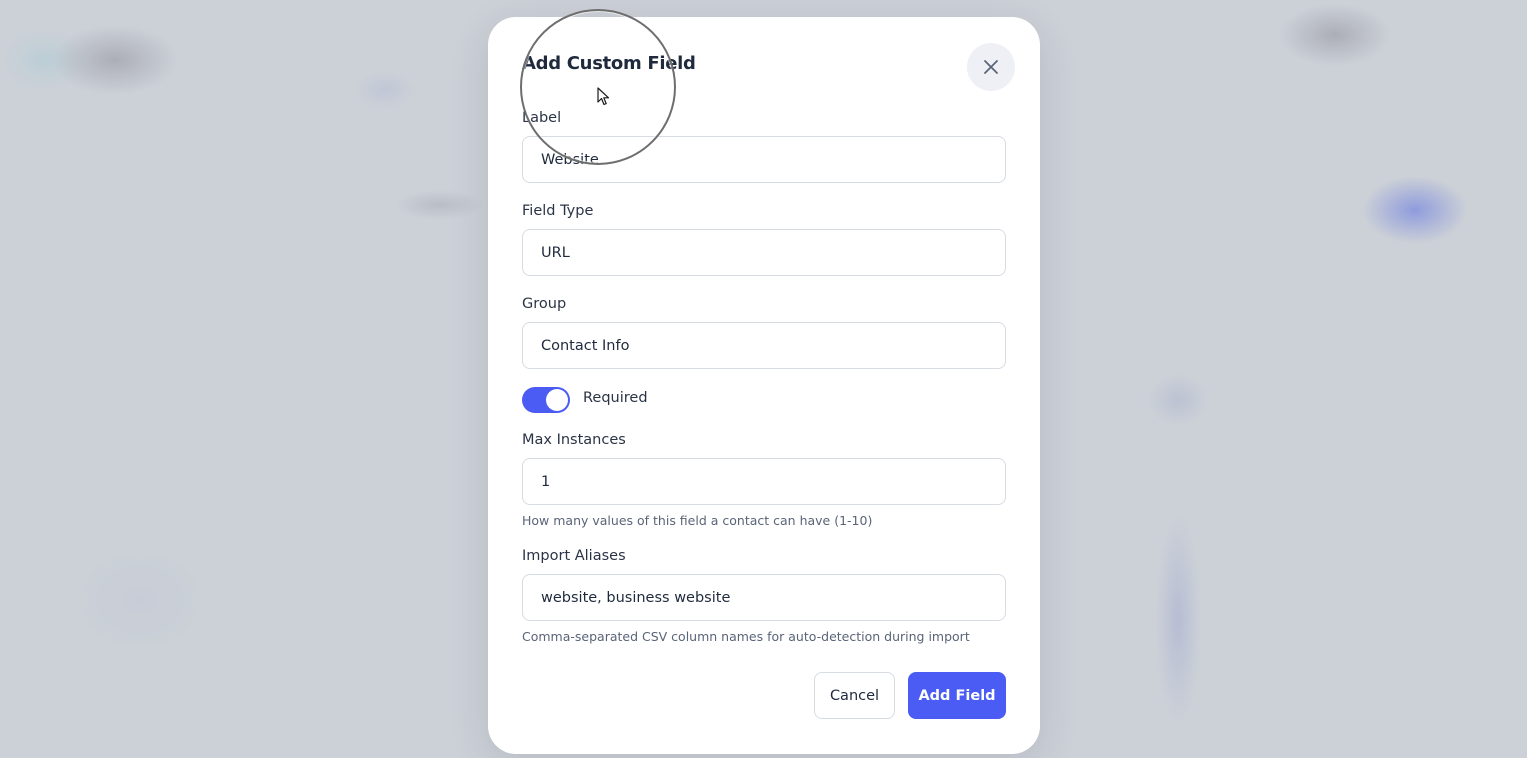 The image size is (1527, 758). Describe the element at coordinates (957, 695) in the screenshot. I see `add-field-button: Add Field` at that location.